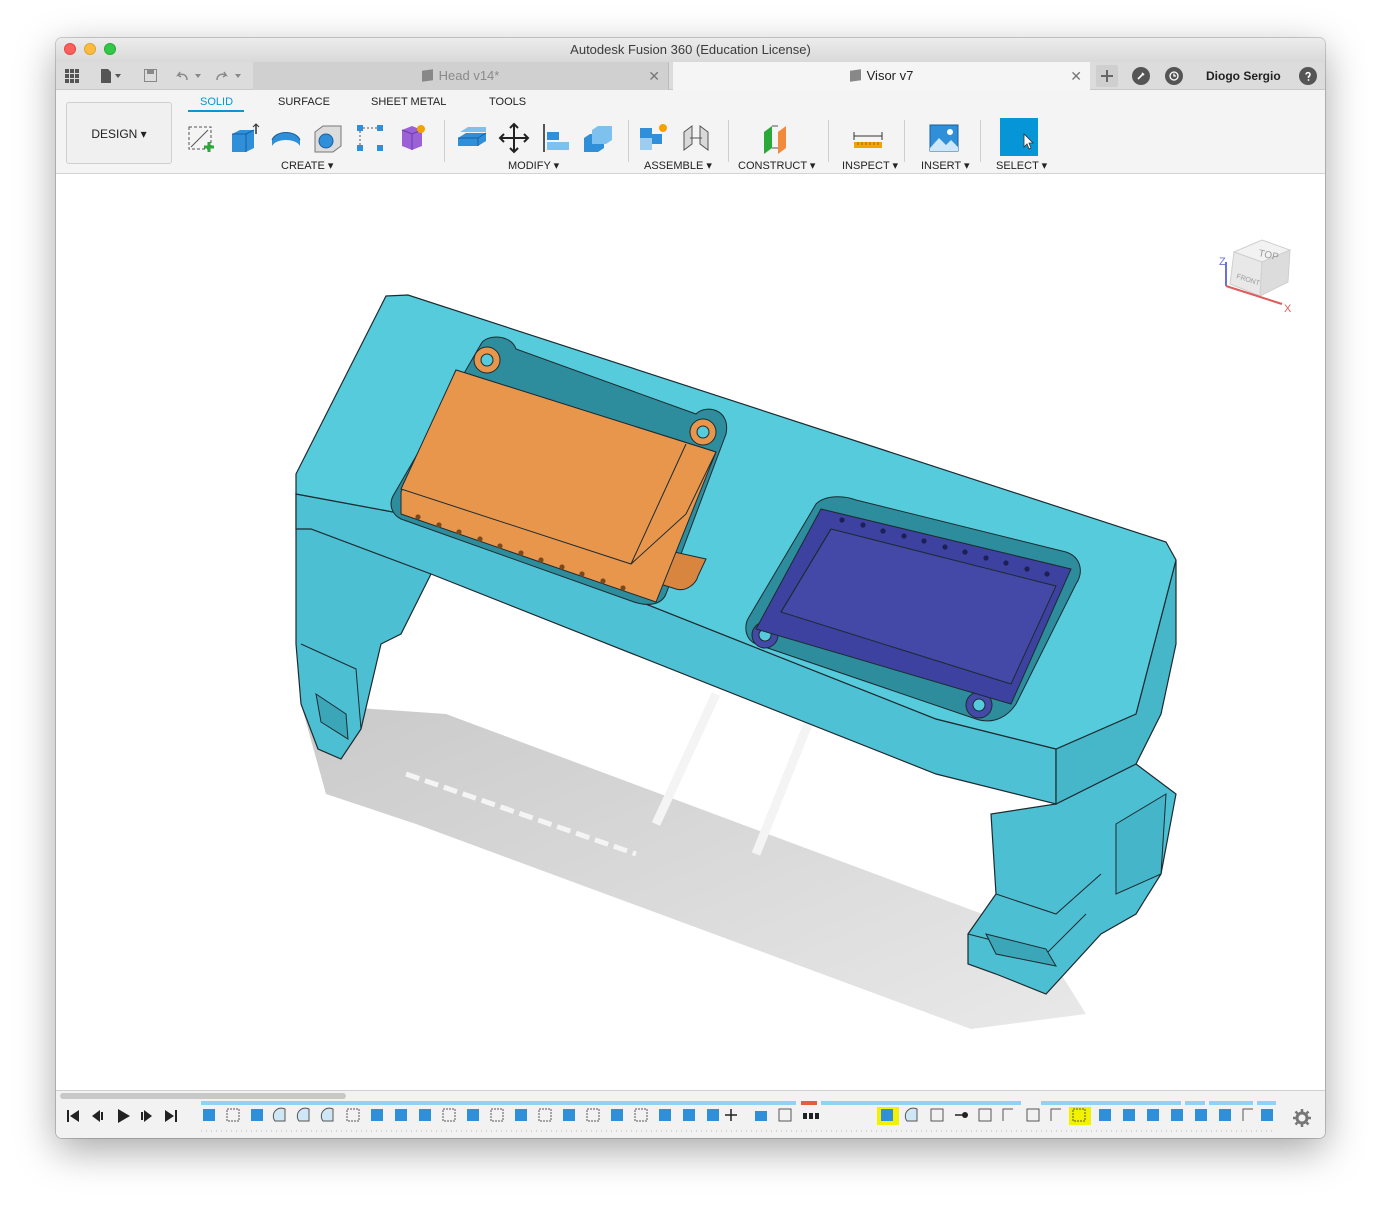  What do you see at coordinates (881, 76) in the screenshot?
I see `tab-visor: Visor v7 ✕` at bounding box center [881, 76].